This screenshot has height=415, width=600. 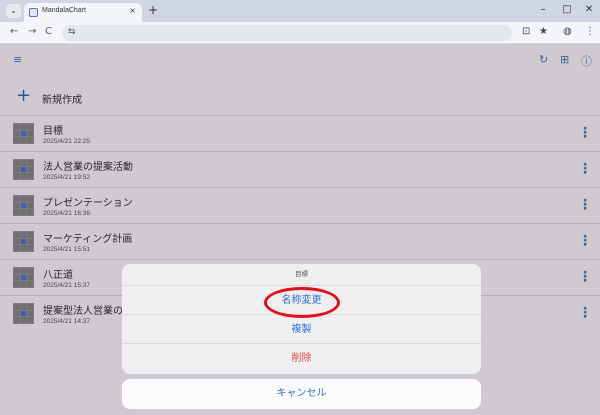 What do you see at coordinates (48, 31) in the screenshot?
I see `reload-icon: C` at bounding box center [48, 31].